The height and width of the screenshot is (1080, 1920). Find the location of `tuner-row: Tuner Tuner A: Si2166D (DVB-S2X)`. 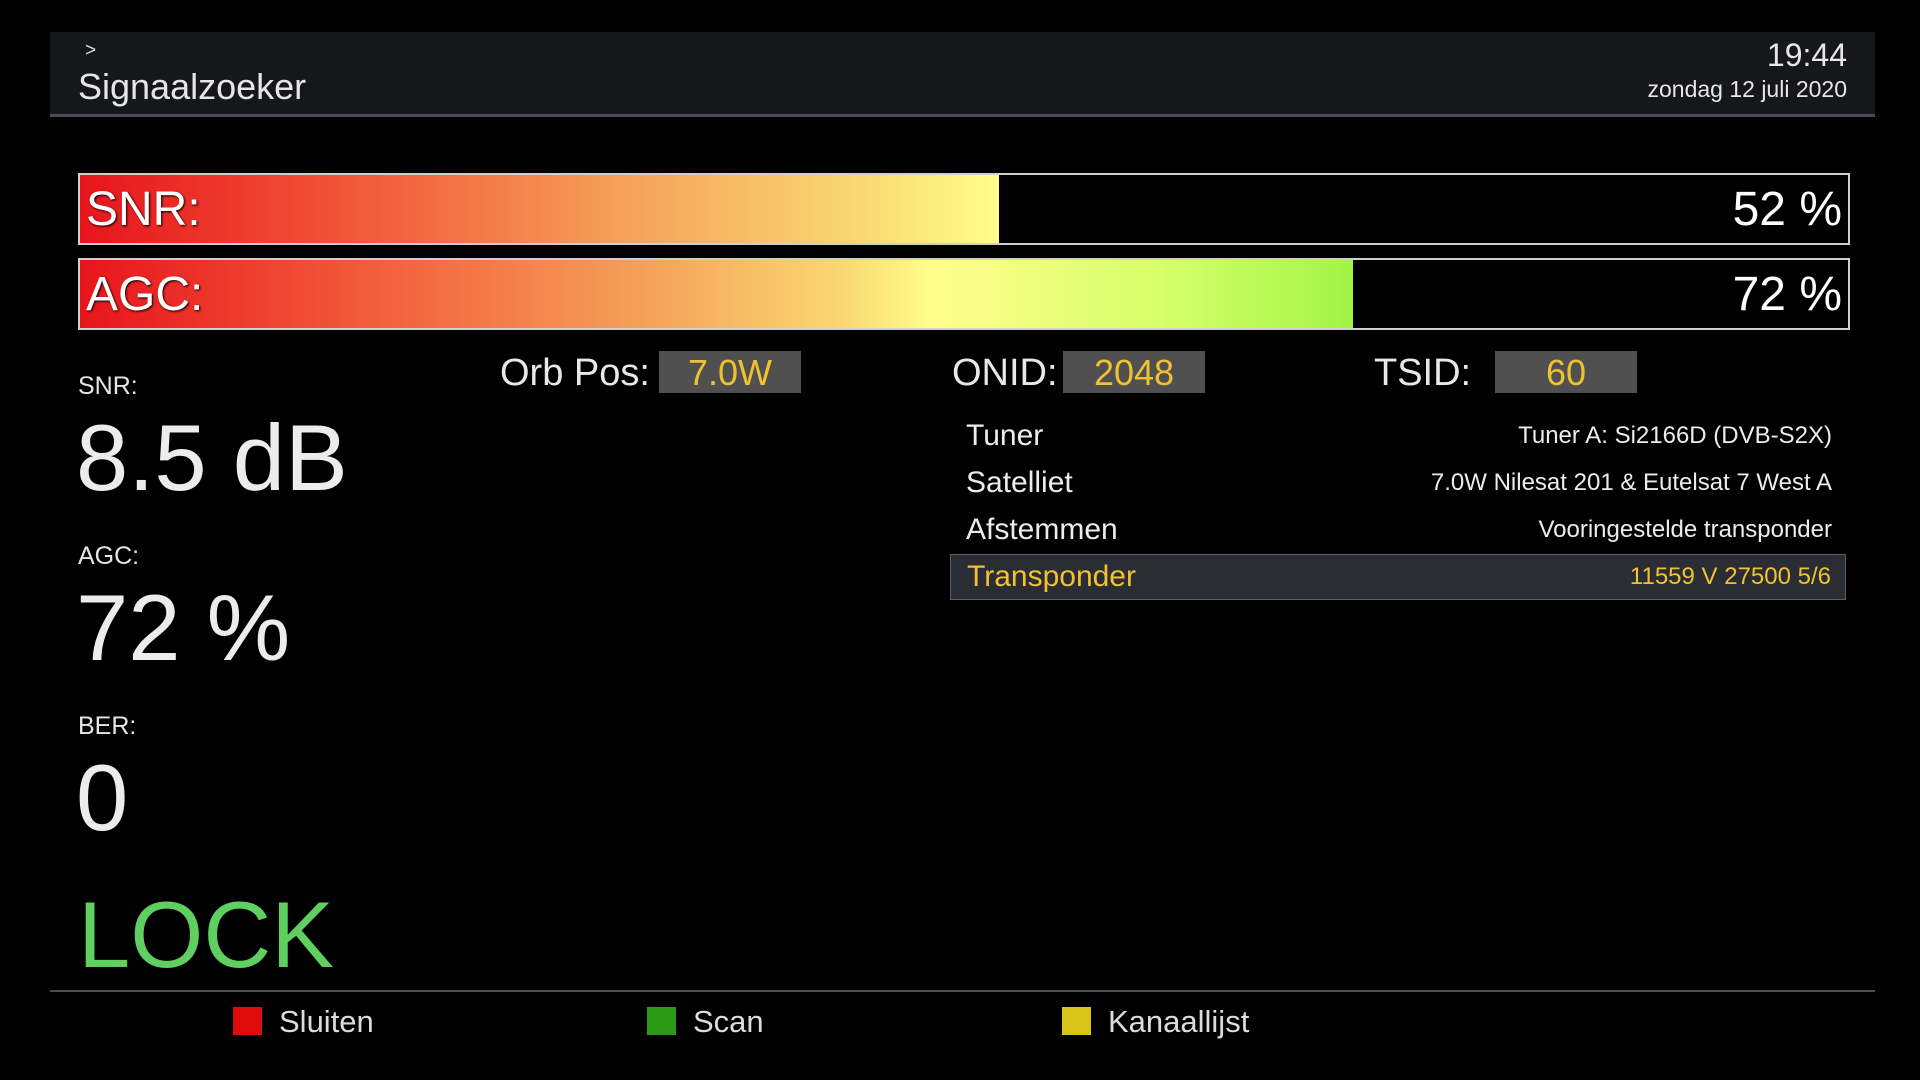

tuner-row: Tuner Tuner A: Si2166D (DVB-S2X) is located at coordinates (1398, 437).